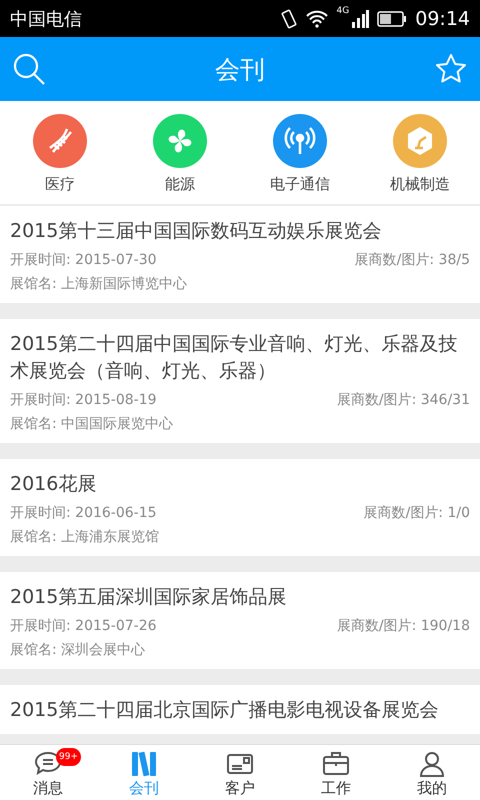  What do you see at coordinates (316, 19) in the screenshot?
I see `wifi-icon` at bounding box center [316, 19].